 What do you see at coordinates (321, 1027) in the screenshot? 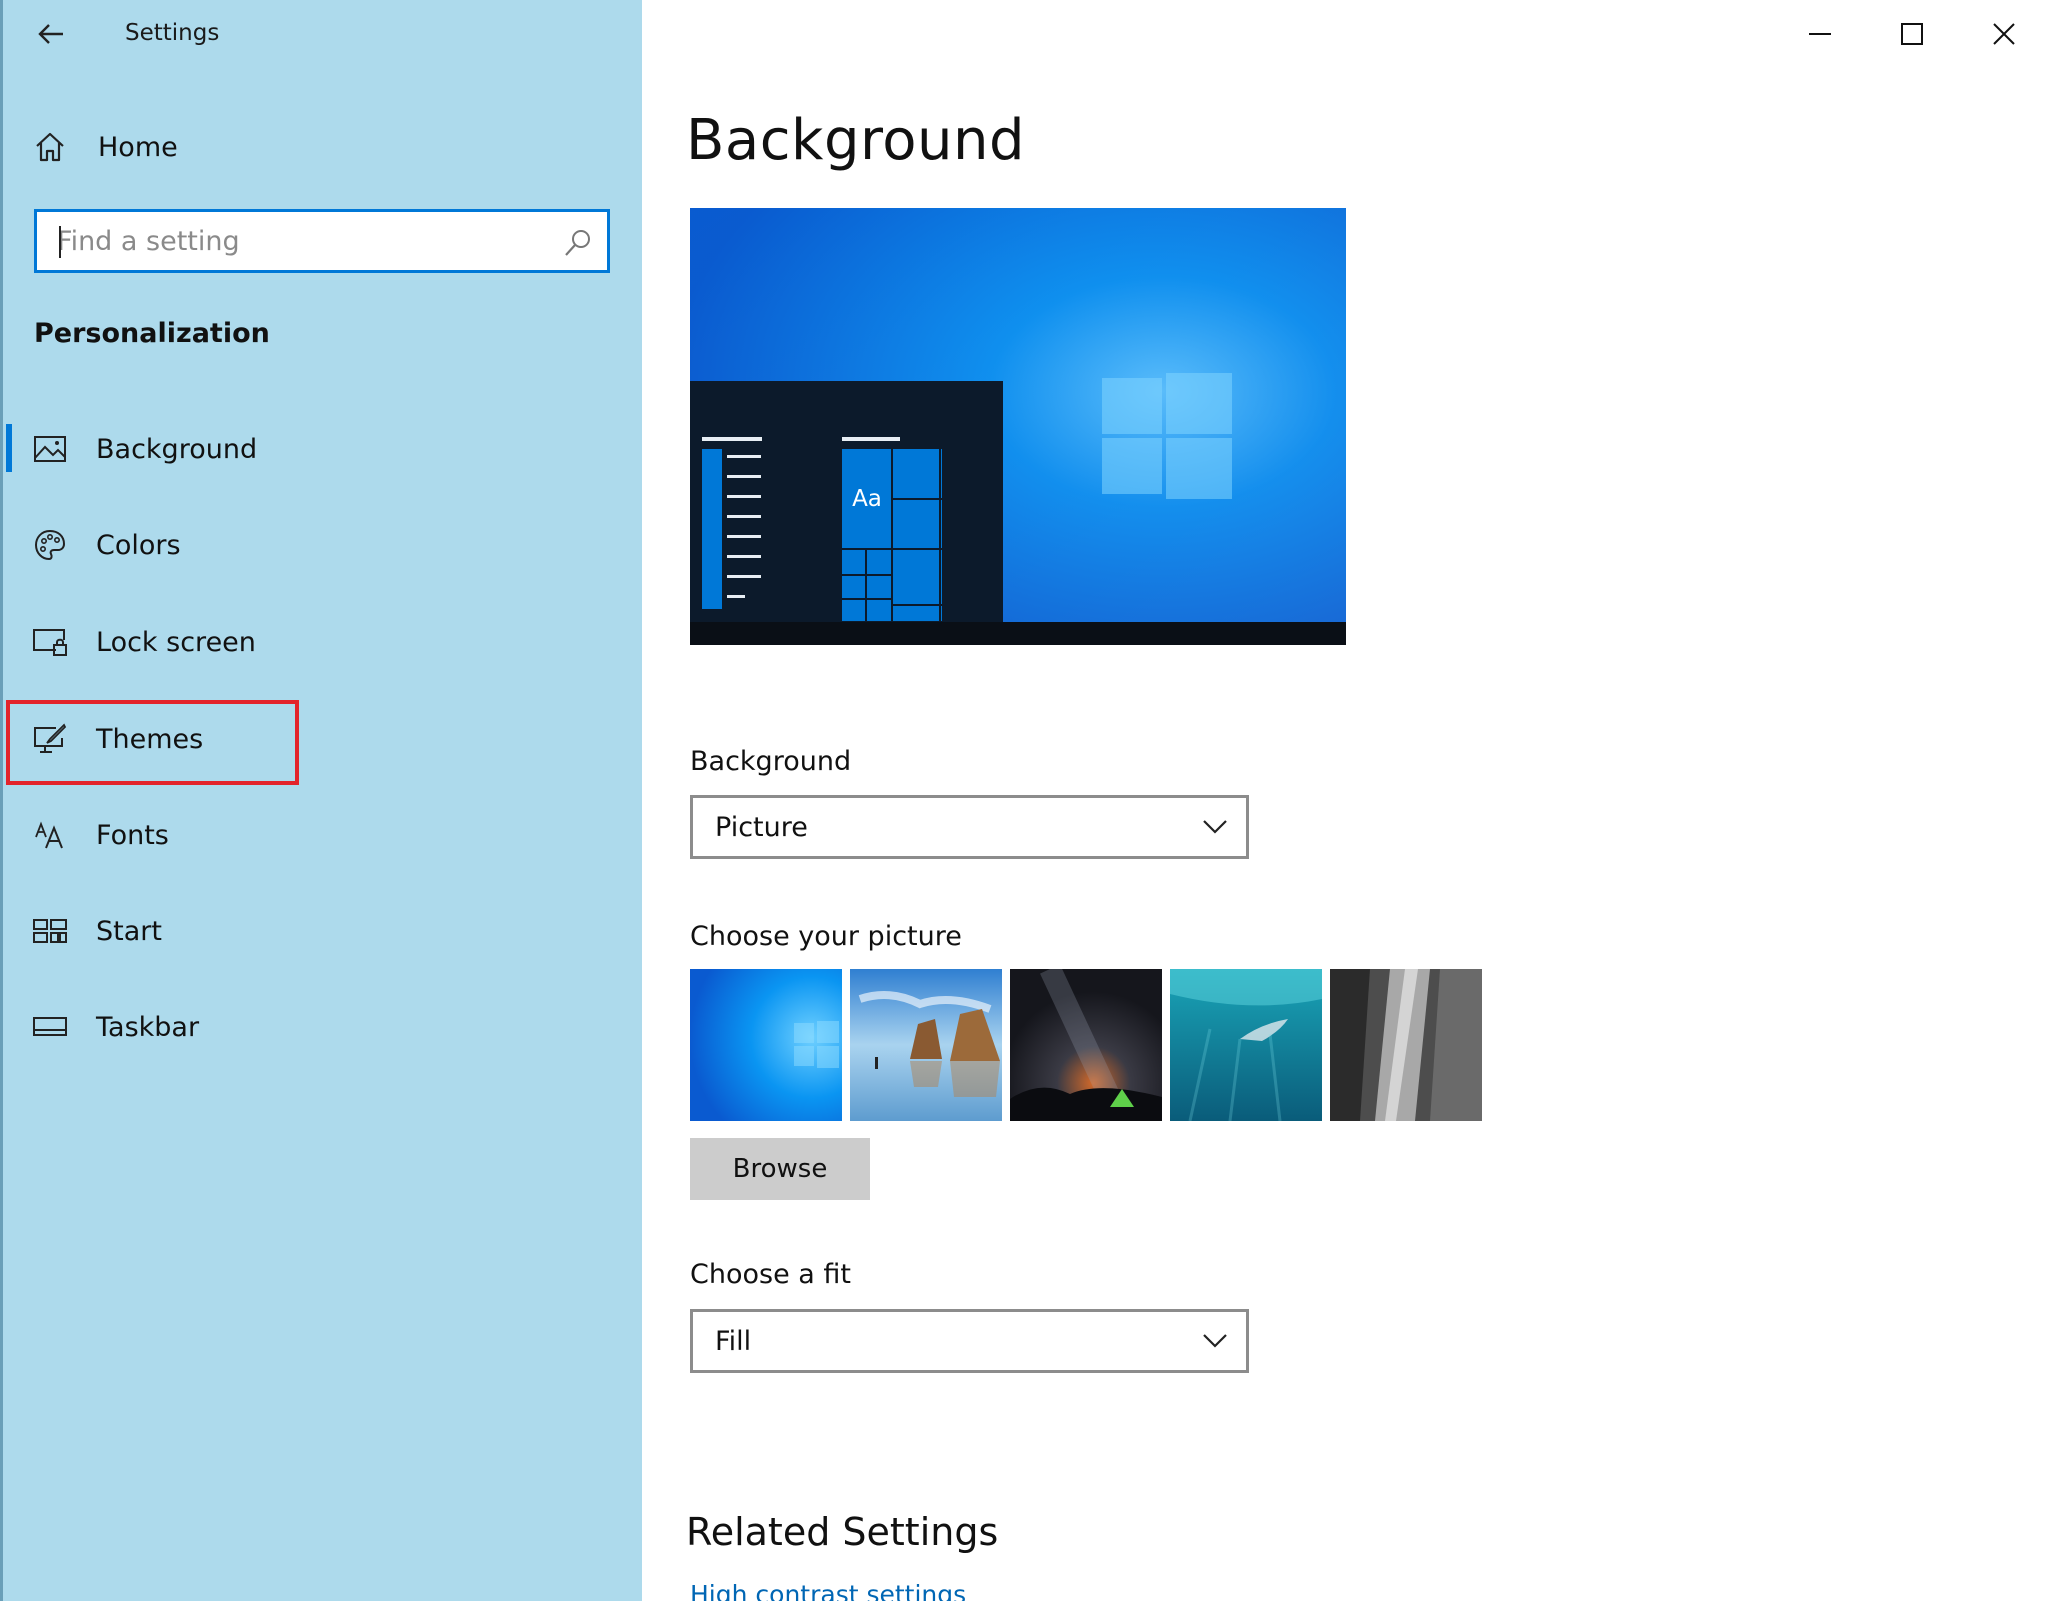
I see `sidebar-item-taskbar: Taskbar` at bounding box center [321, 1027].